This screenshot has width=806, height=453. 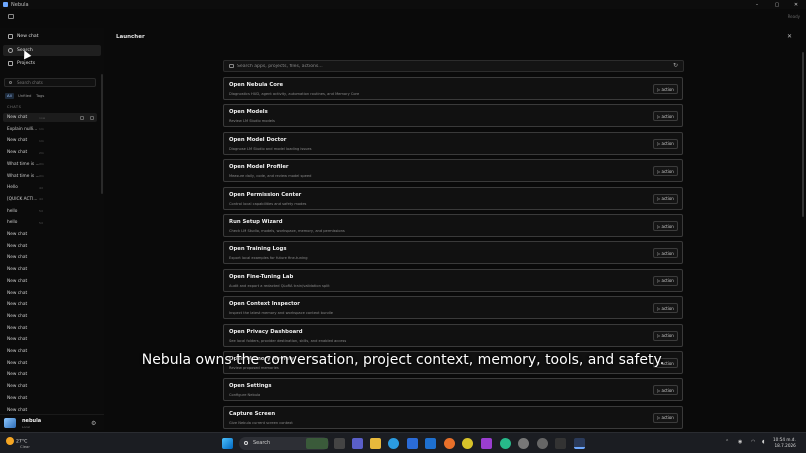 I want to click on clock: 10:54 m.d. 18.7.2026, so click(x=784, y=443).